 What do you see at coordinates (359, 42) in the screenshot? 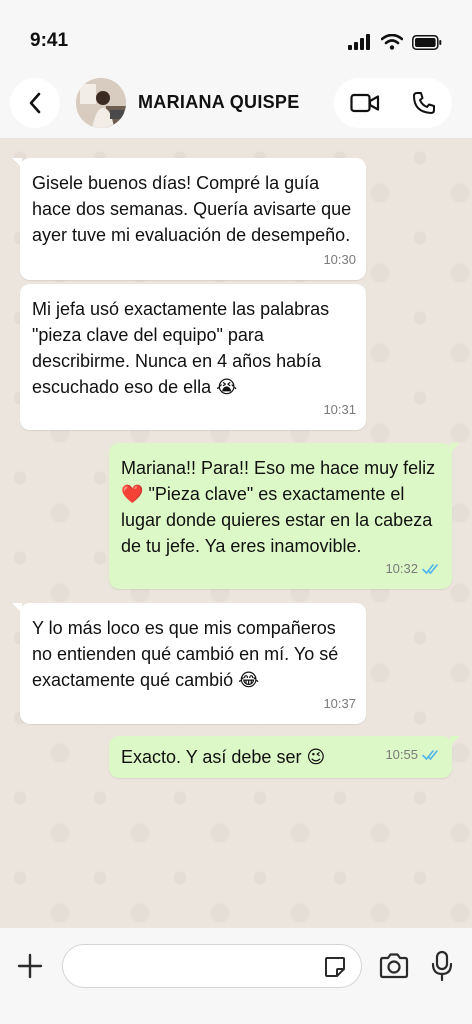
I see `signal-icon` at bounding box center [359, 42].